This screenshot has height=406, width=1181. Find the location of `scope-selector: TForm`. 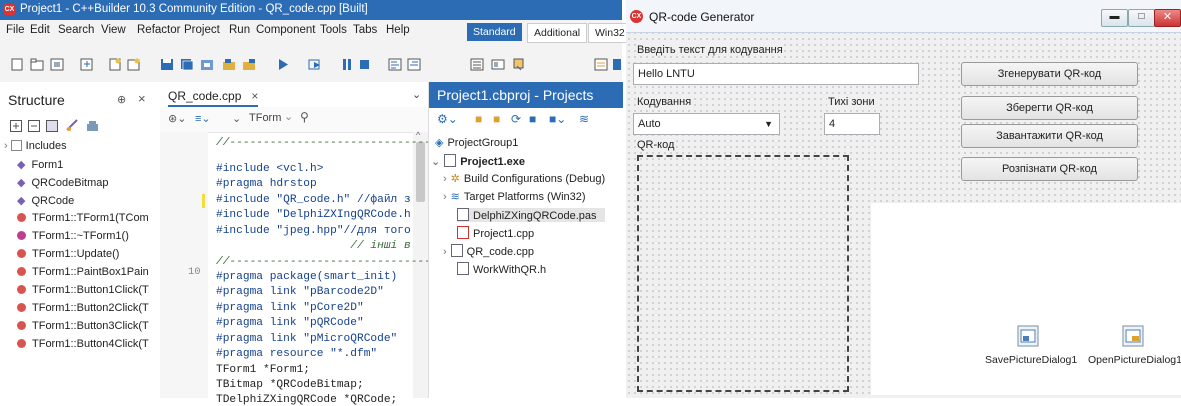

scope-selector: TForm is located at coordinates (265, 118).